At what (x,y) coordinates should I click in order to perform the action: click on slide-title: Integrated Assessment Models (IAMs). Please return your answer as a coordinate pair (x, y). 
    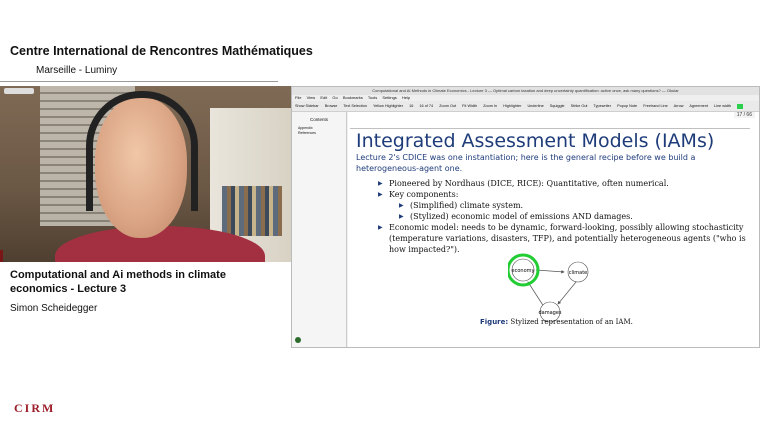
    Looking at the image, I should click on (535, 141).